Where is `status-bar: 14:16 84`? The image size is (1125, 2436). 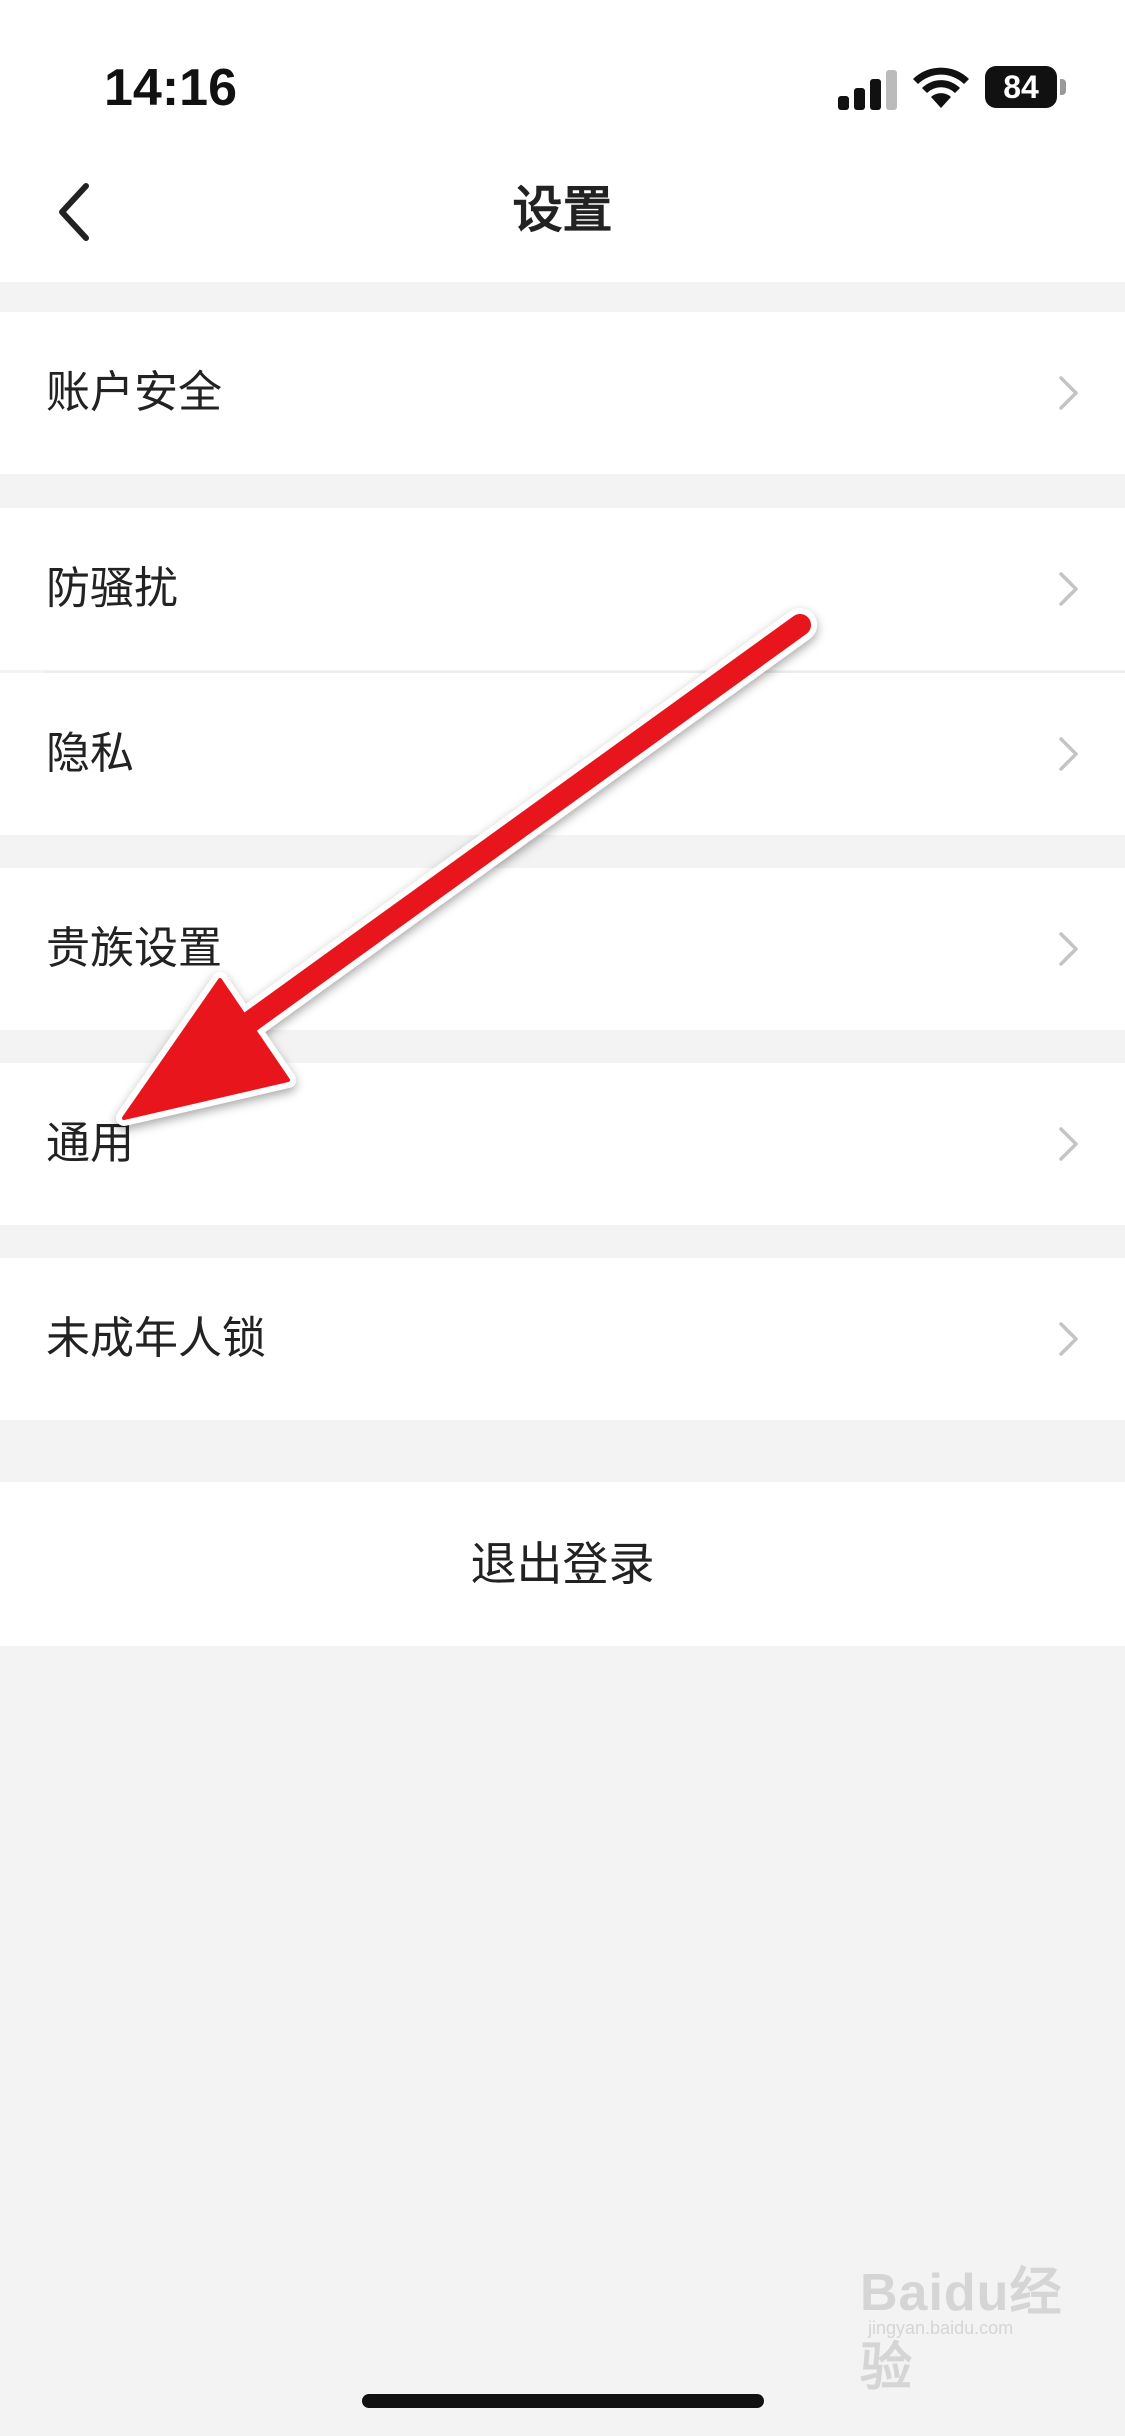 status-bar: 14:16 84 is located at coordinates (562, 70).